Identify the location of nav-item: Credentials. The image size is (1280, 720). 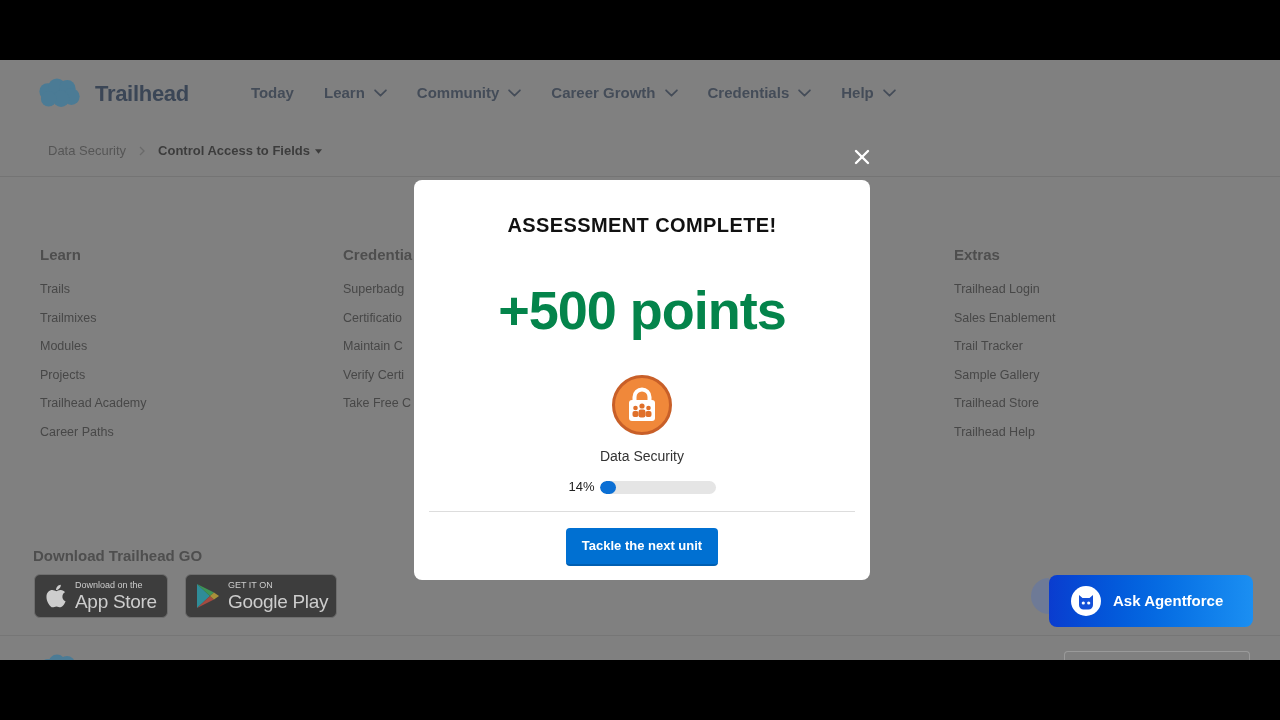
(759, 93).